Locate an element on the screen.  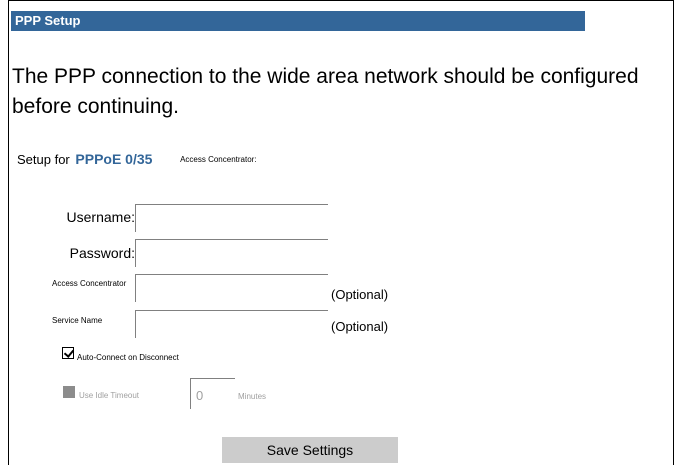
access-concentrator-label: Access Concentrator is located at coordinates (89, 283).